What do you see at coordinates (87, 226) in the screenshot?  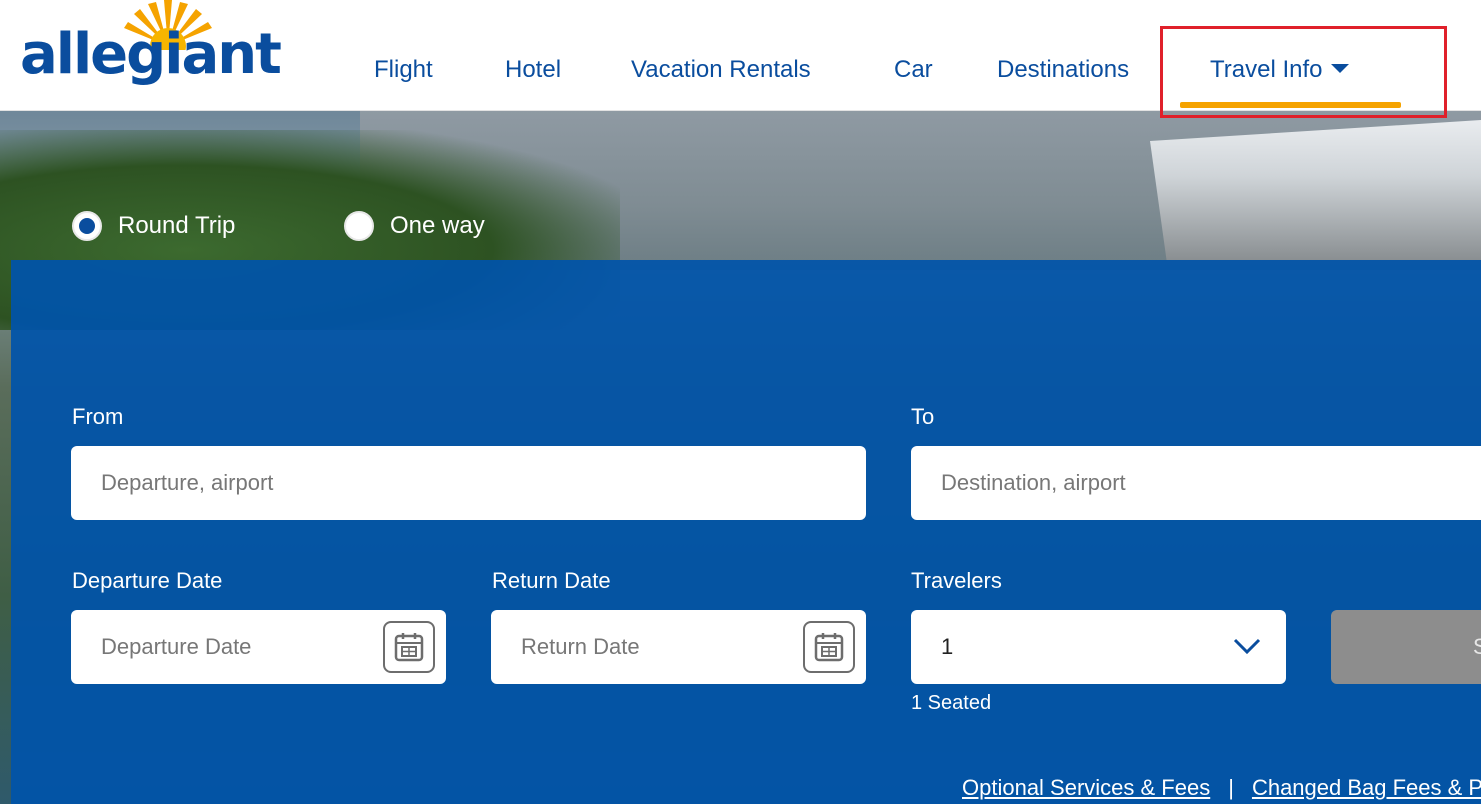 I see `radio-round-trip-control` at bounding box center [87, 226].